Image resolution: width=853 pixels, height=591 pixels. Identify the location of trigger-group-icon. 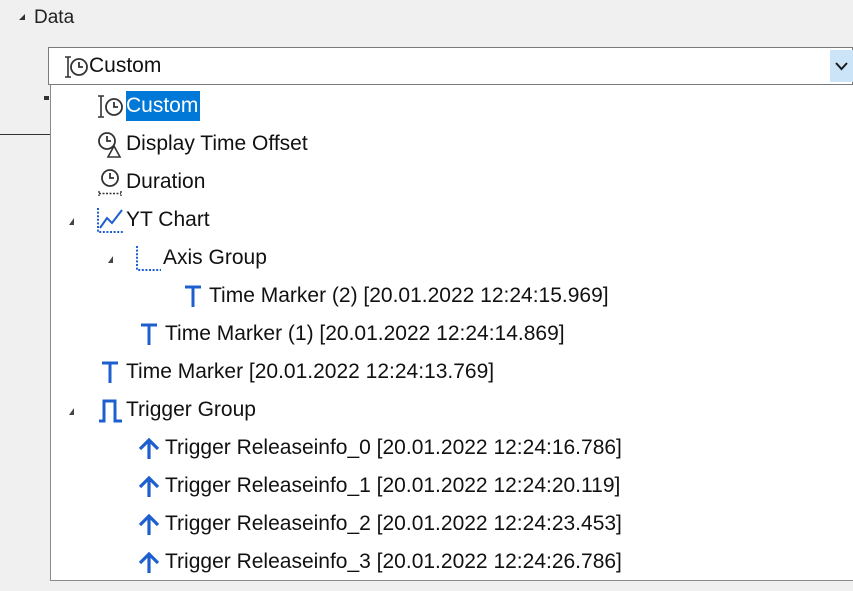
(110, 410).